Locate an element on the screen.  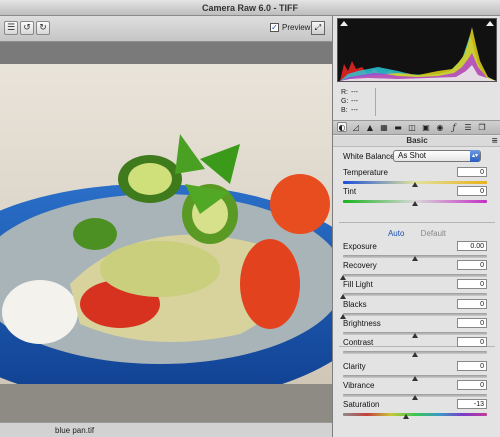
brightness-value-field: 0 is located at coordinates (472, 323).